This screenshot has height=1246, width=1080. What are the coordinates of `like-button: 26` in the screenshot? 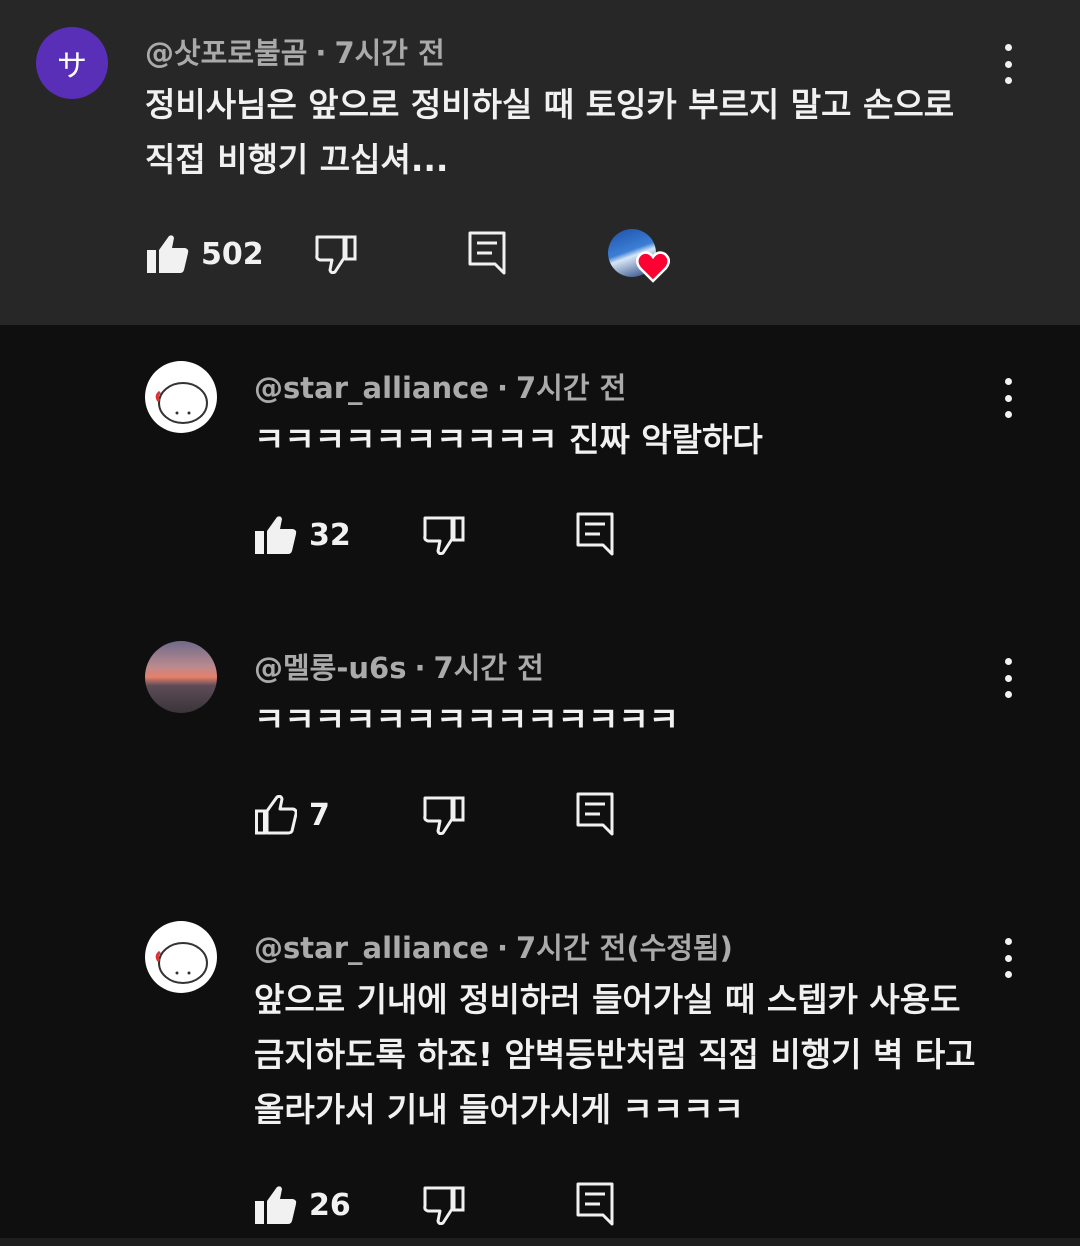 It's located at (303, 1205).